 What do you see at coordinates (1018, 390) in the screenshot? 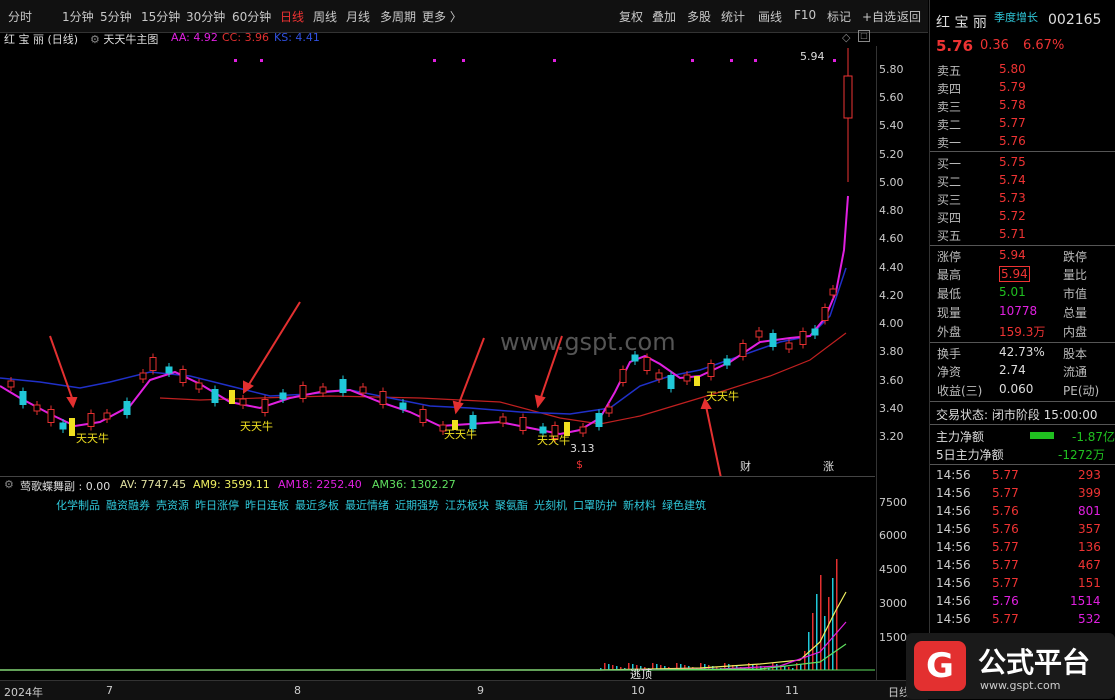
I see `stat-row: 收益(三) 0.060 PE(动)` at bounding box center [1018, 390].